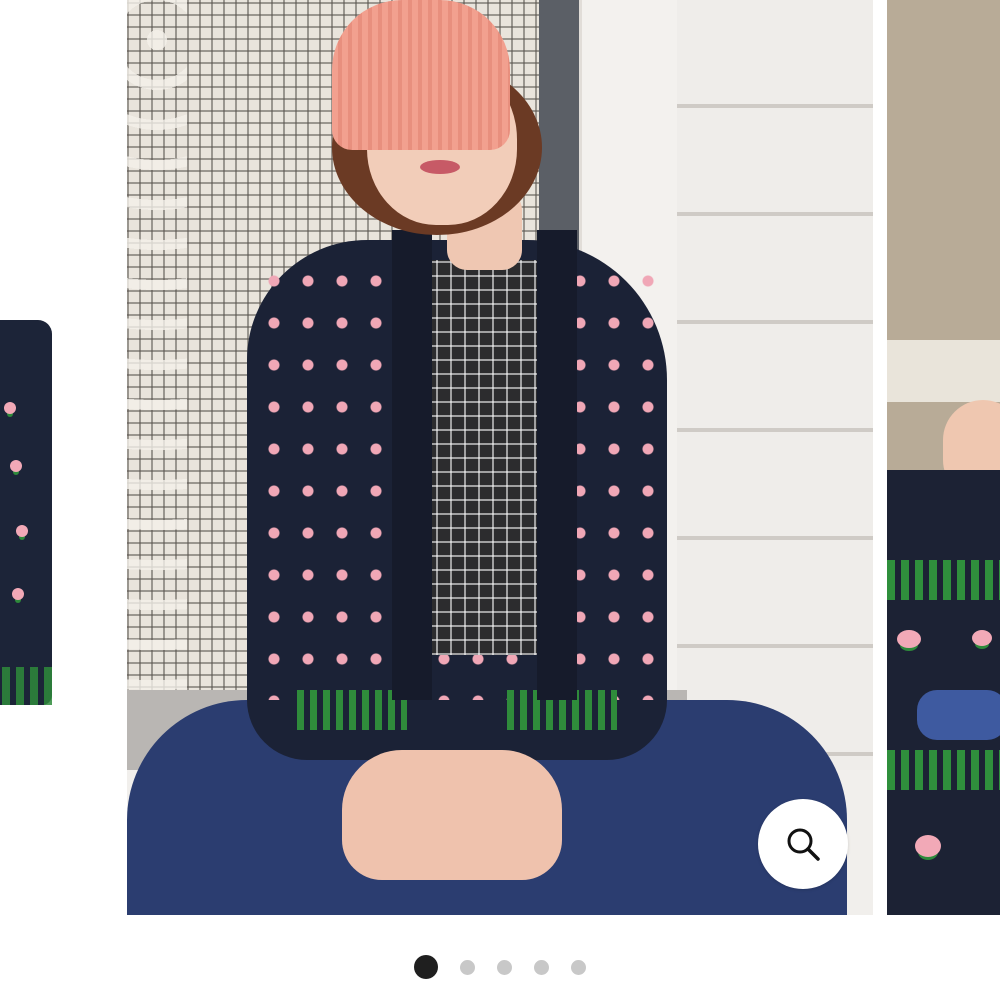 This screenshot has width=1000, height=1000. I want to click on cardigan-lapel-right, so click(557, 465).